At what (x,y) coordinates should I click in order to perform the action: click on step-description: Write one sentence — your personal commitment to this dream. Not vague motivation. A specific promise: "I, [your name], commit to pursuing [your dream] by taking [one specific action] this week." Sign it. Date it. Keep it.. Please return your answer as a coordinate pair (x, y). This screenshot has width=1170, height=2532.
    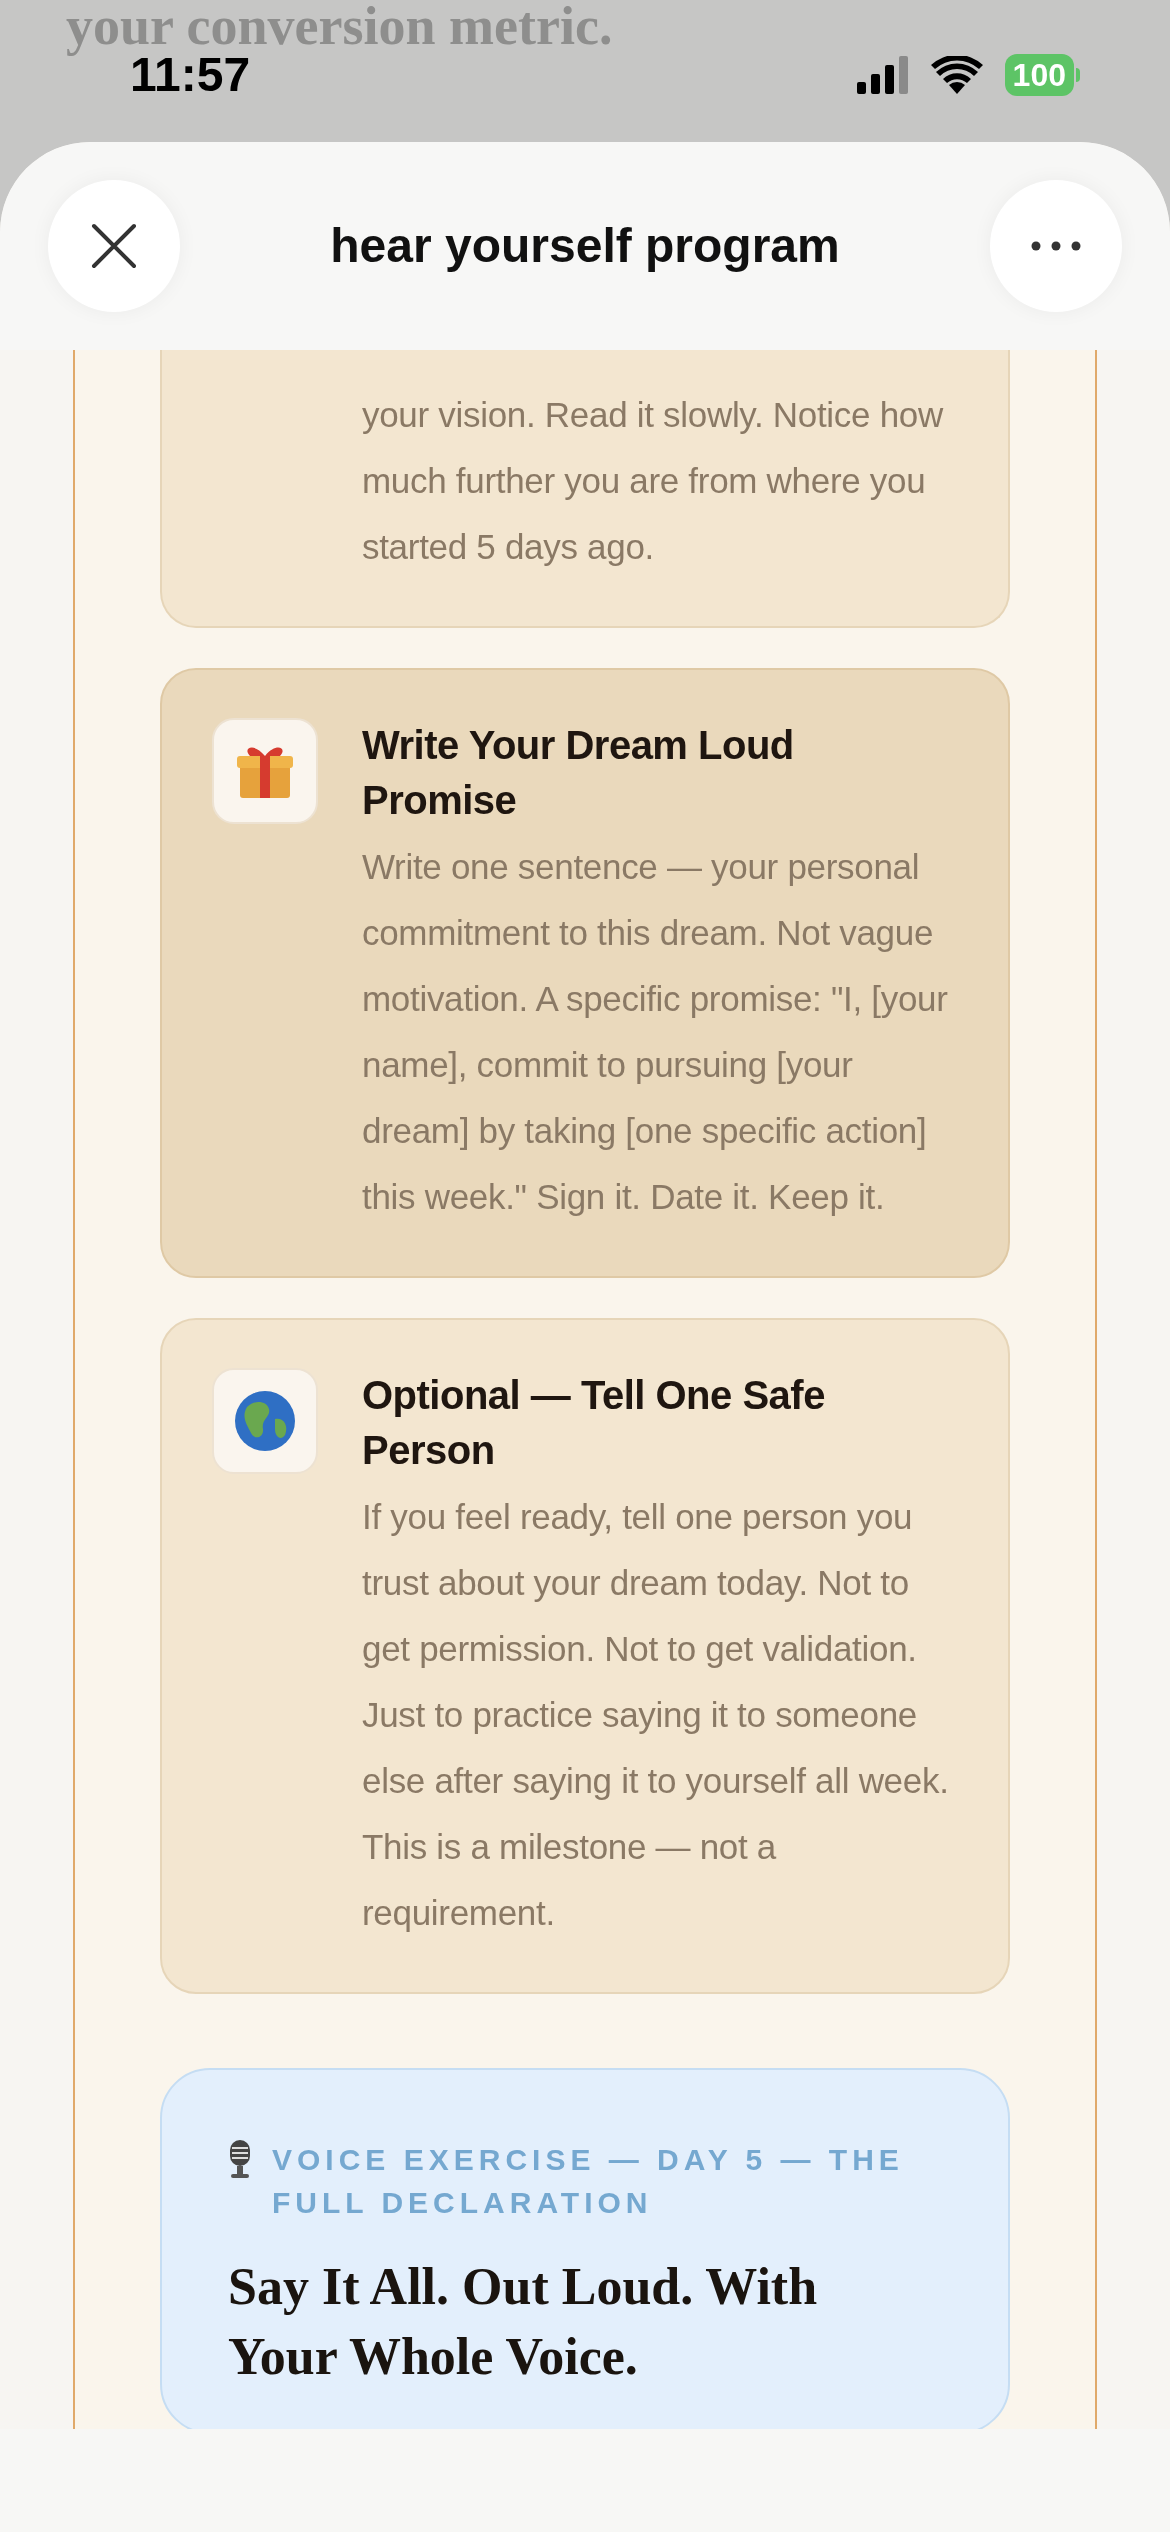
    Looking at the image, I should click on (655, 1032).